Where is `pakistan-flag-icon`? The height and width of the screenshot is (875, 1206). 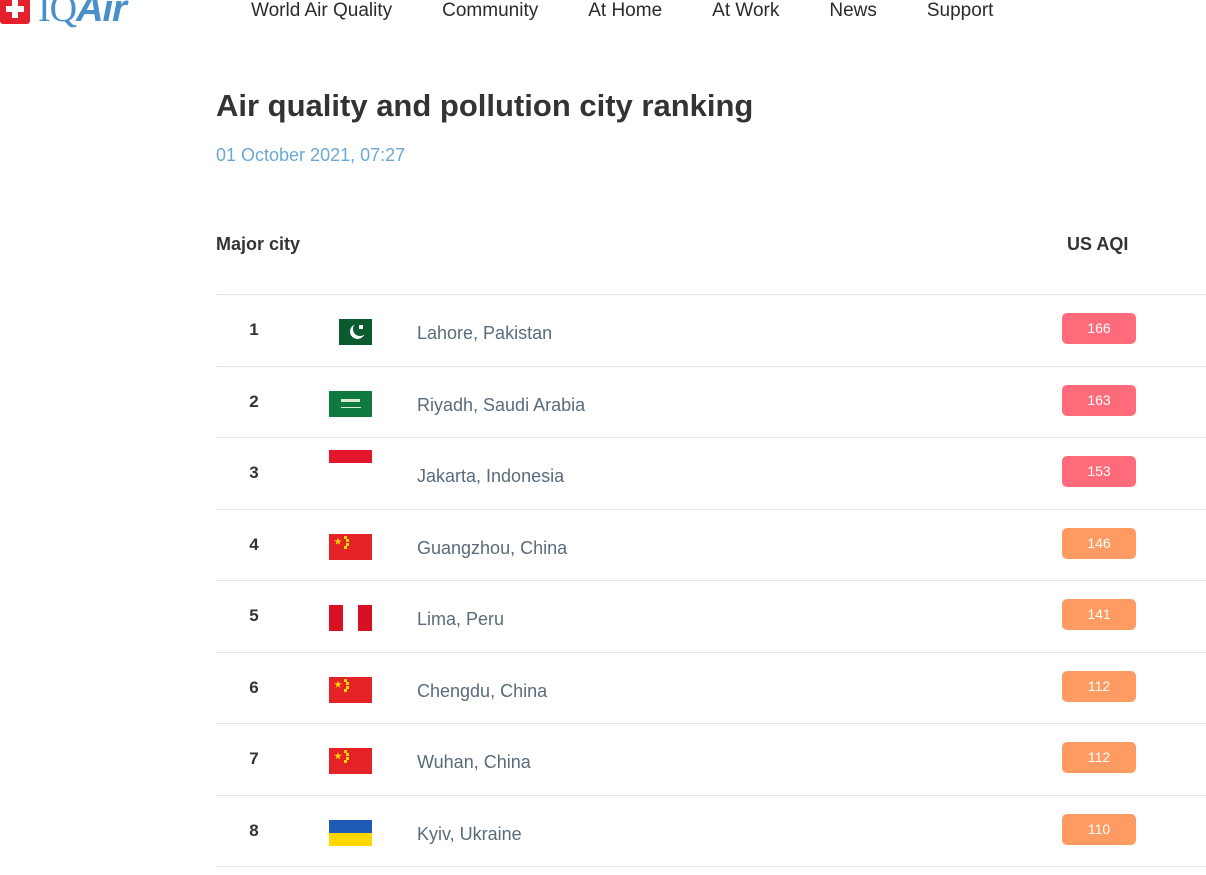 pakistan-flag-icon is located at coordinates (350, 332).